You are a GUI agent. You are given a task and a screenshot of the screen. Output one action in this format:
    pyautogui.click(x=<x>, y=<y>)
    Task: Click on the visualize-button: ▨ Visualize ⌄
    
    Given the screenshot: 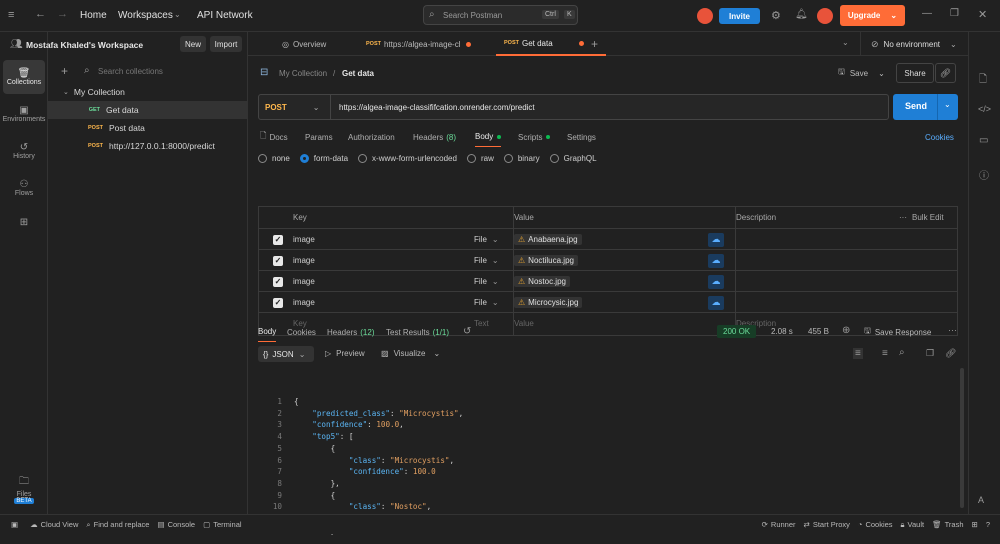 What is the action you would take?
    pyautogui.click(x=410, y=353)
    